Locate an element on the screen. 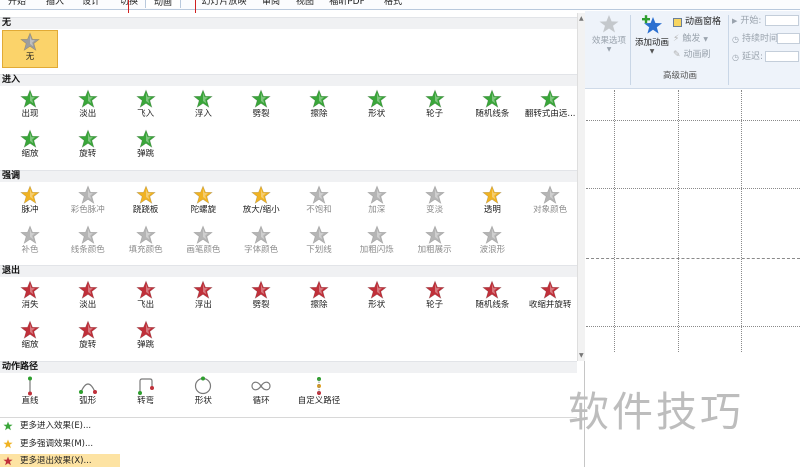 The height and width of the screenshot is (467, 800). exit-effect: 浮出 is located at coordinates (203, 298).